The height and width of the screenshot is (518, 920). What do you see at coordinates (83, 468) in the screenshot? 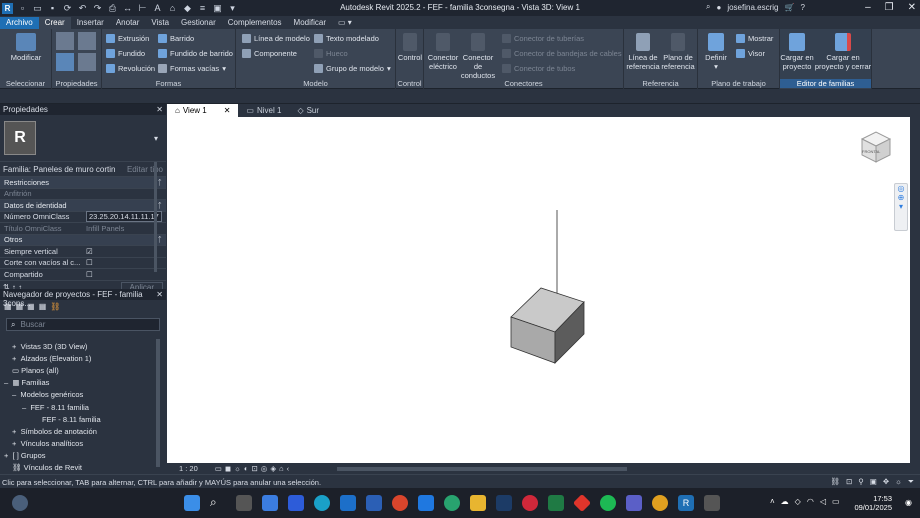
I see `tree-item-vinculos-revit: ⛓ Vínculos de Revit` at bounding box center [83, 468].